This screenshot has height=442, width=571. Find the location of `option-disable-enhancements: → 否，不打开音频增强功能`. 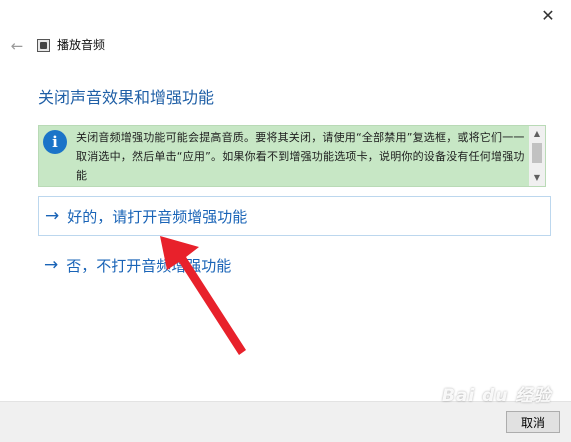

option-disable-enhancements: → 否，不打开音频增强功能 is located at coordinates (294, 265).